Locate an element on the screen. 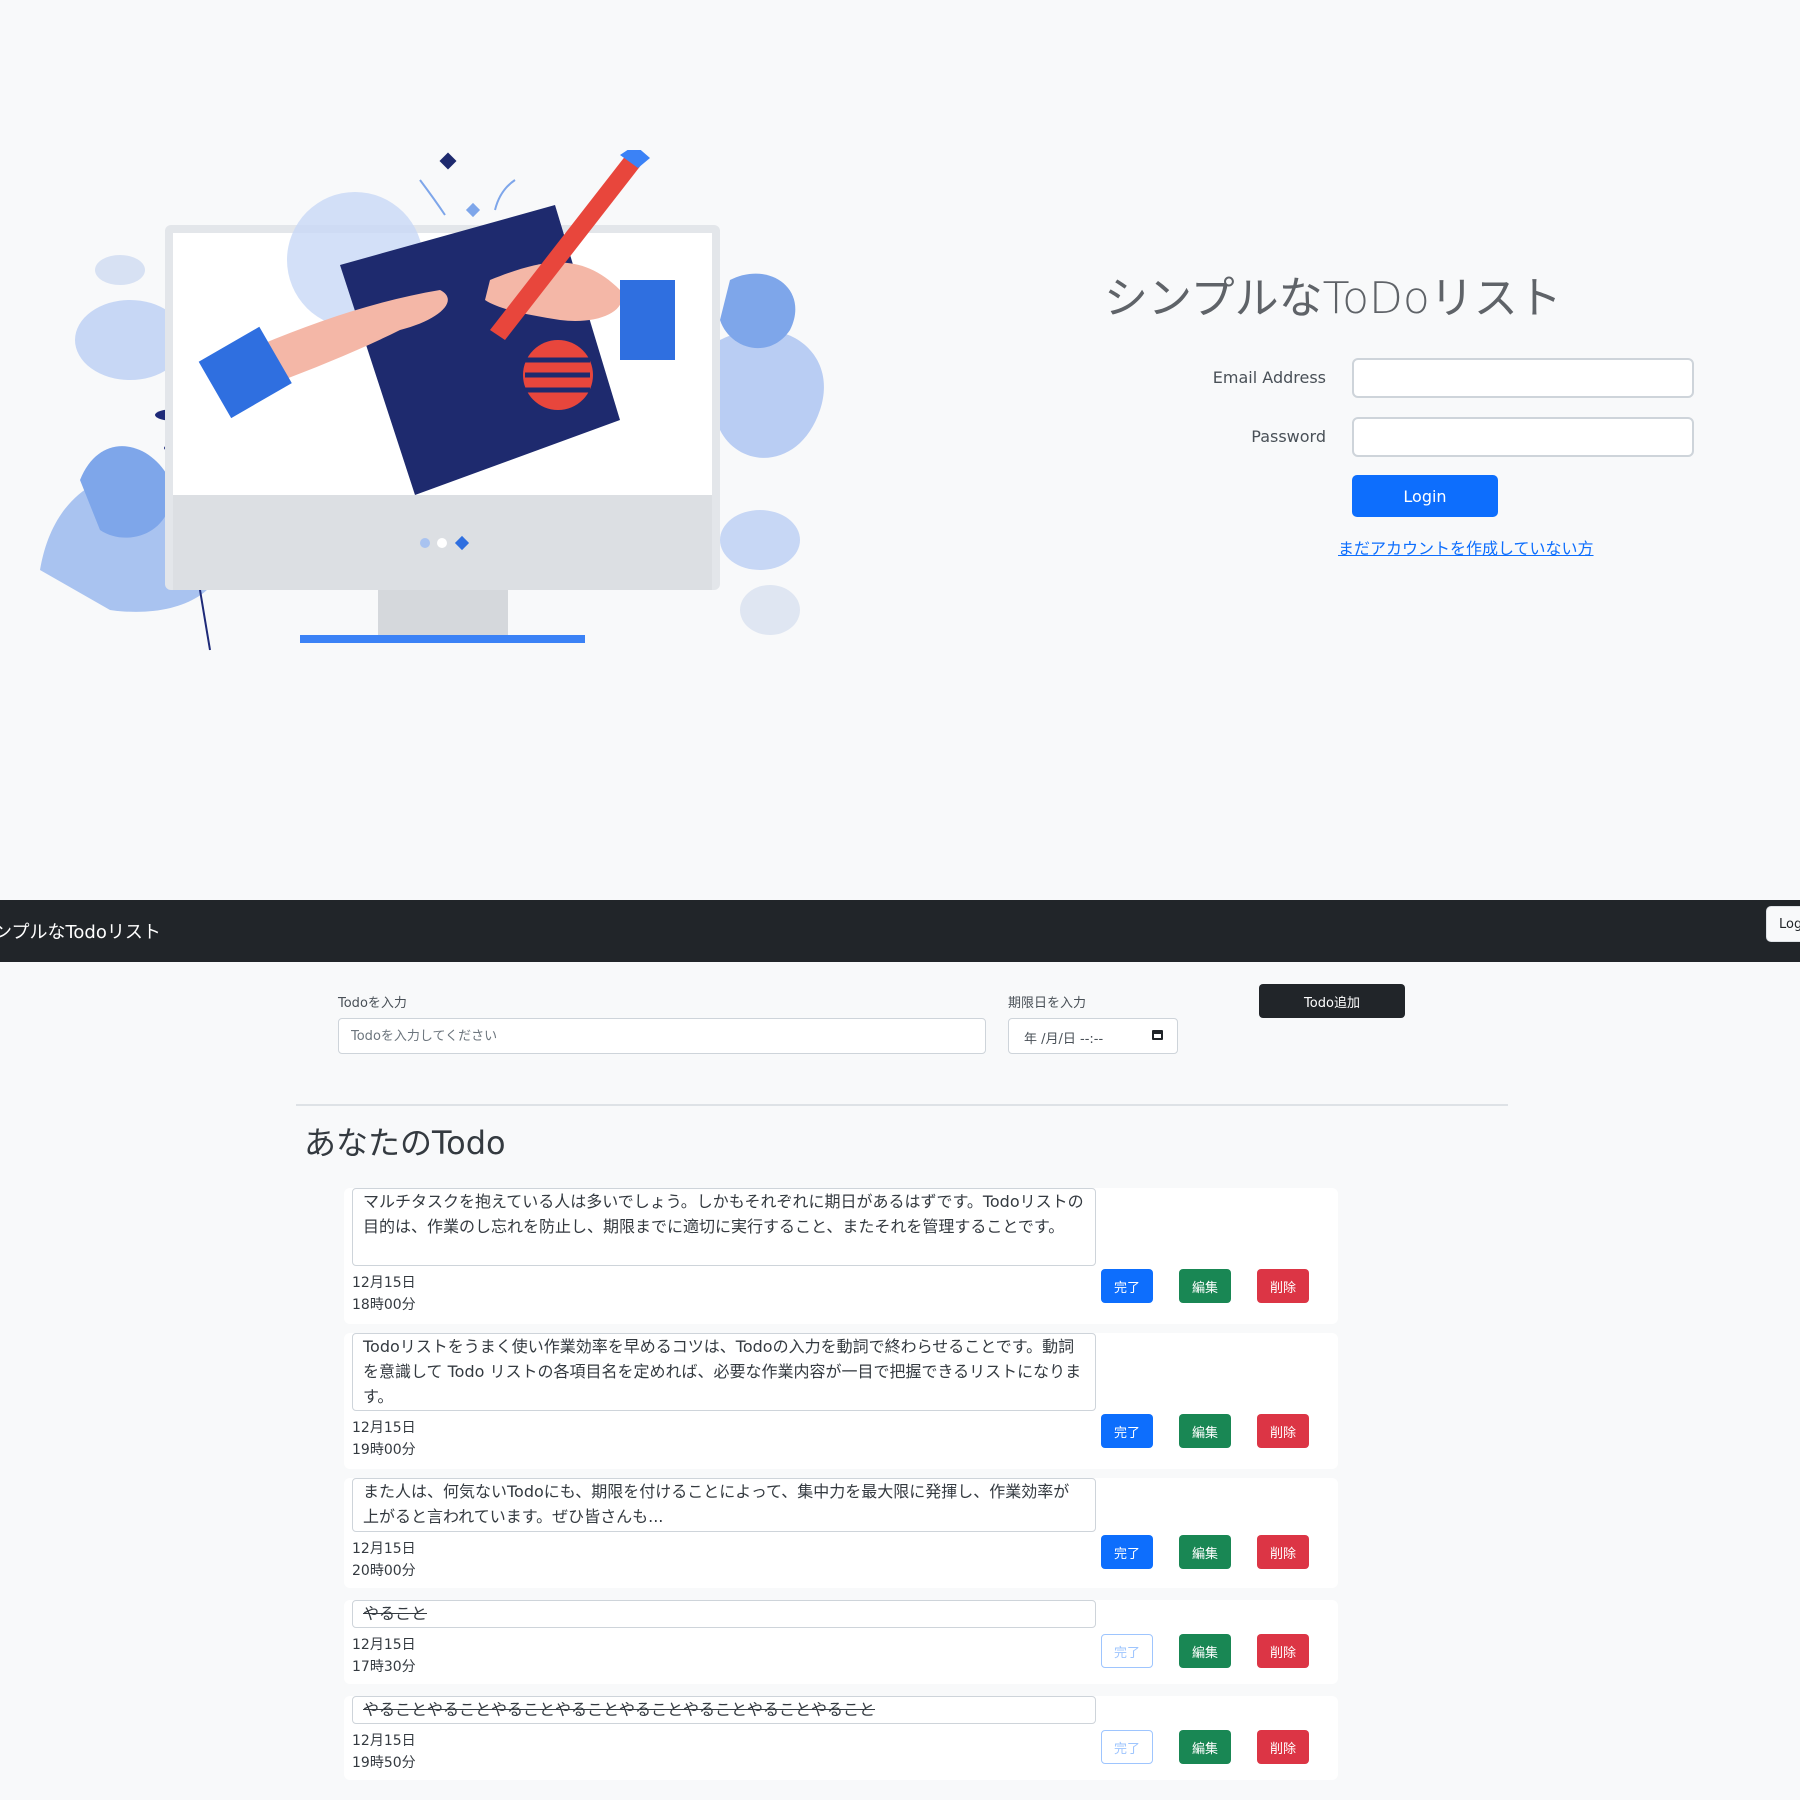 The image size is (1800, 1800). todo-time: 19時00分 is located at coordinates (384, 1450).